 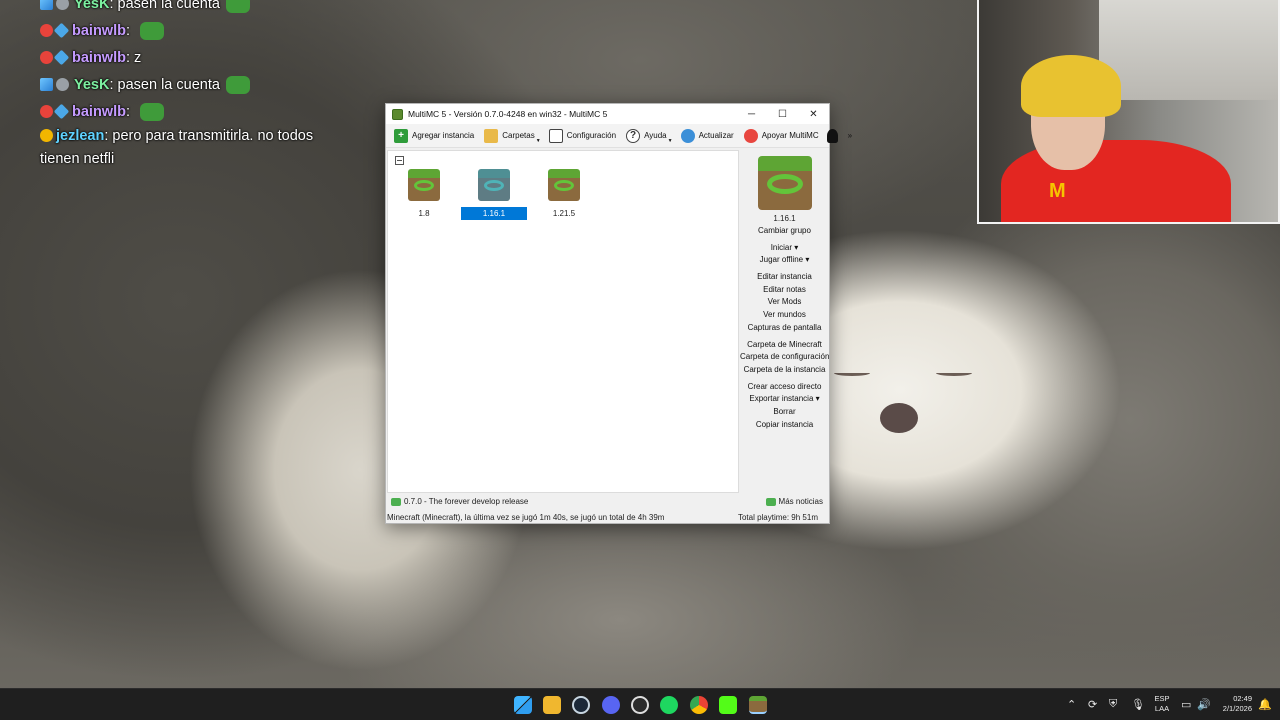 I want to click on create-shortcut-button: Crear acceso directo, so click(x=784, y=387).